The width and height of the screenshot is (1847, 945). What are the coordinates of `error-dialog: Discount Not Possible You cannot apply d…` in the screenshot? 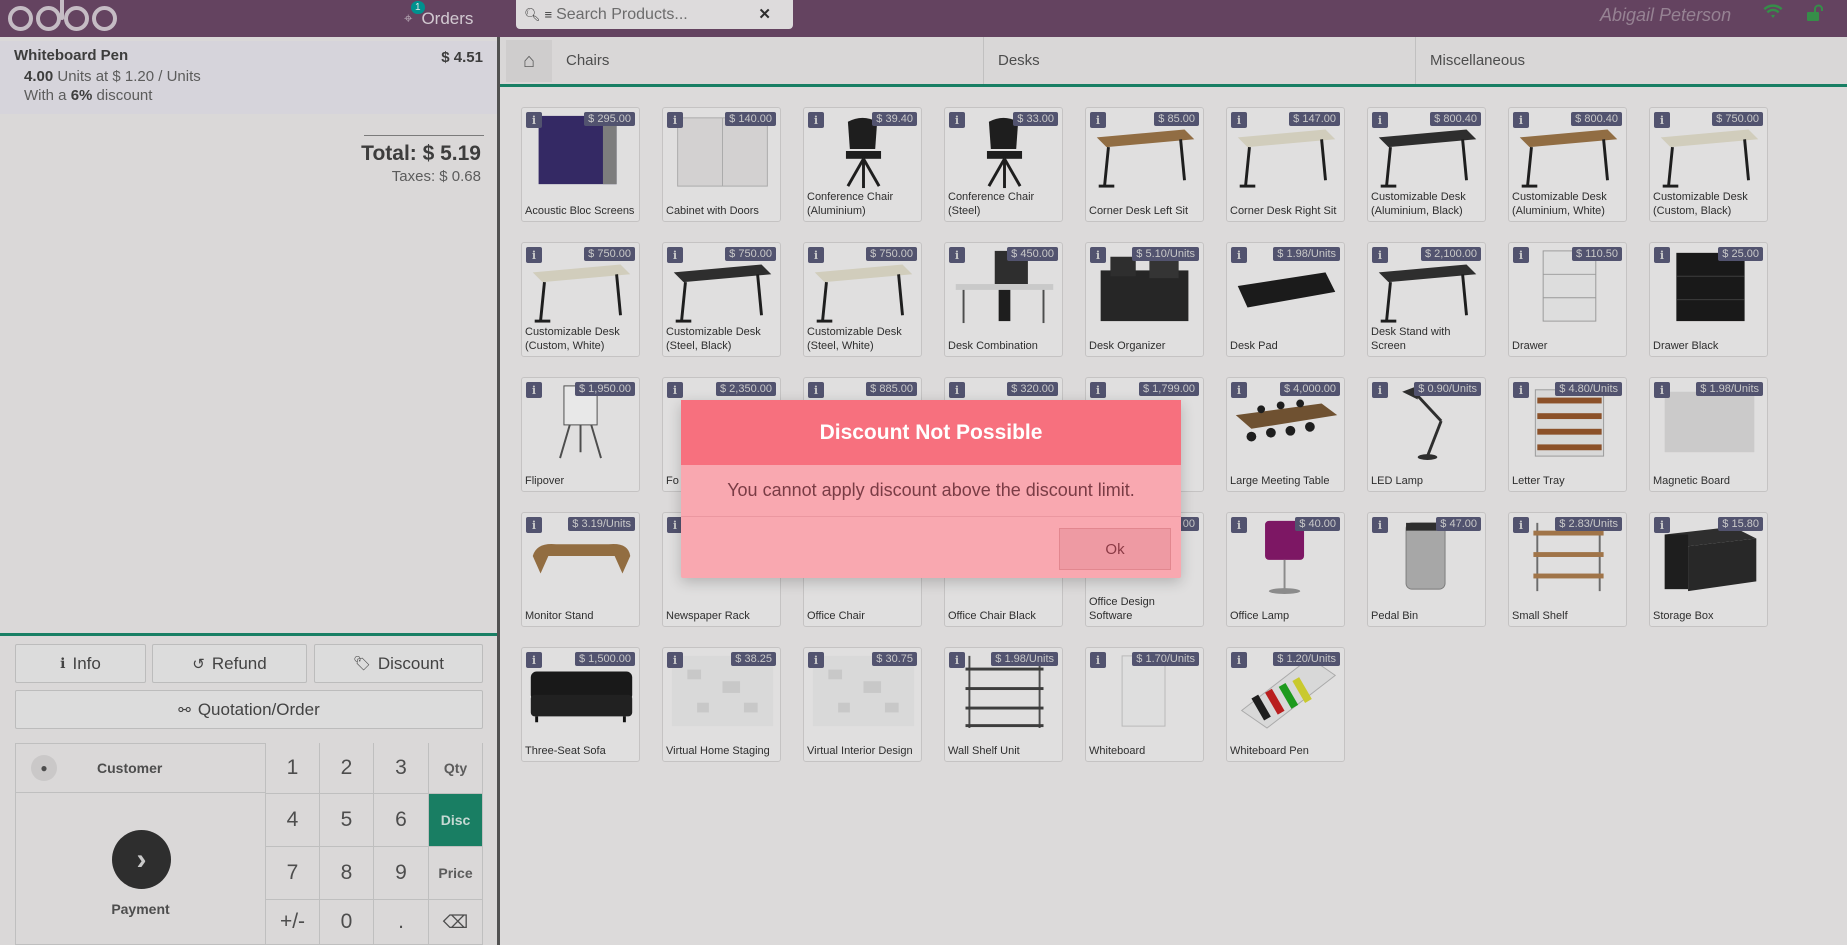 It's located at (931, 489).